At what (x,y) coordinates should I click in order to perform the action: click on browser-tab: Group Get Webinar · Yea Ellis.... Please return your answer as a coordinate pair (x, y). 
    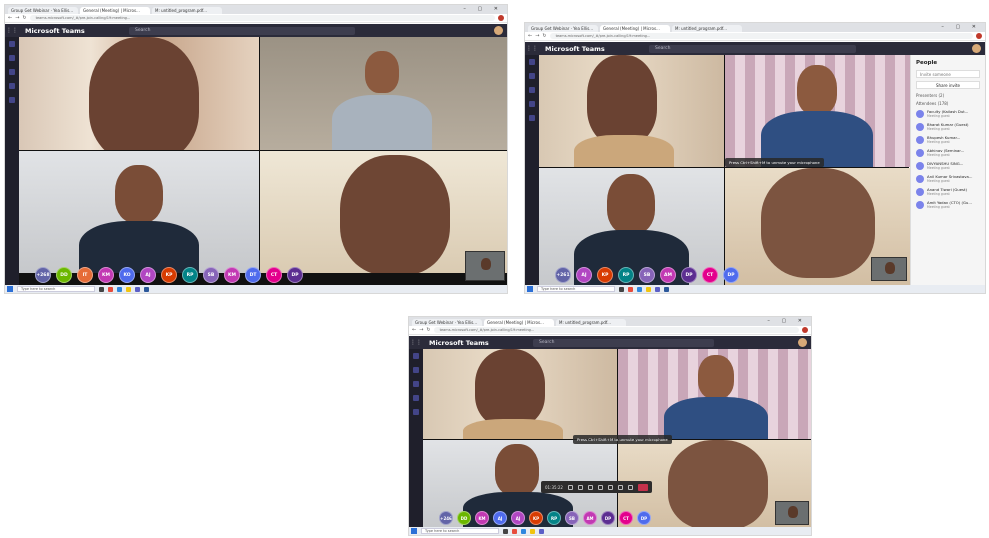
    Looking at the image, I should click on (43, 10).